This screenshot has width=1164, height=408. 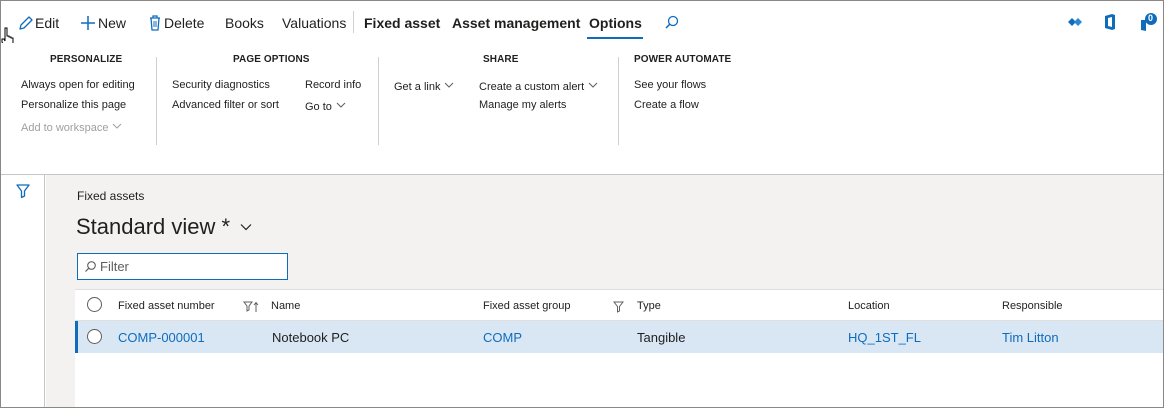 I want to click on new-label: New, so click(x=112, y=23).